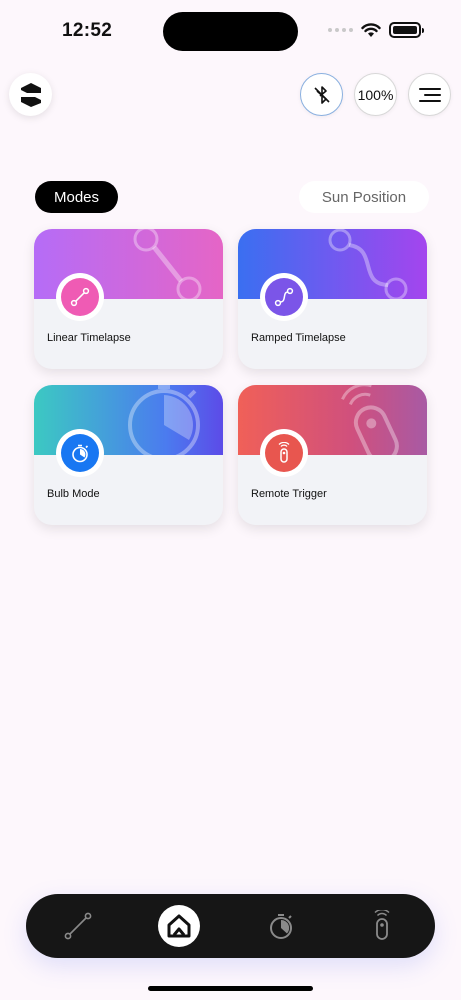  What do you see at coordinates (128, 455) in the screenshot?
I see `mode-card-bulb-mode: Bulb Mode` at bounding box center [128, 455].